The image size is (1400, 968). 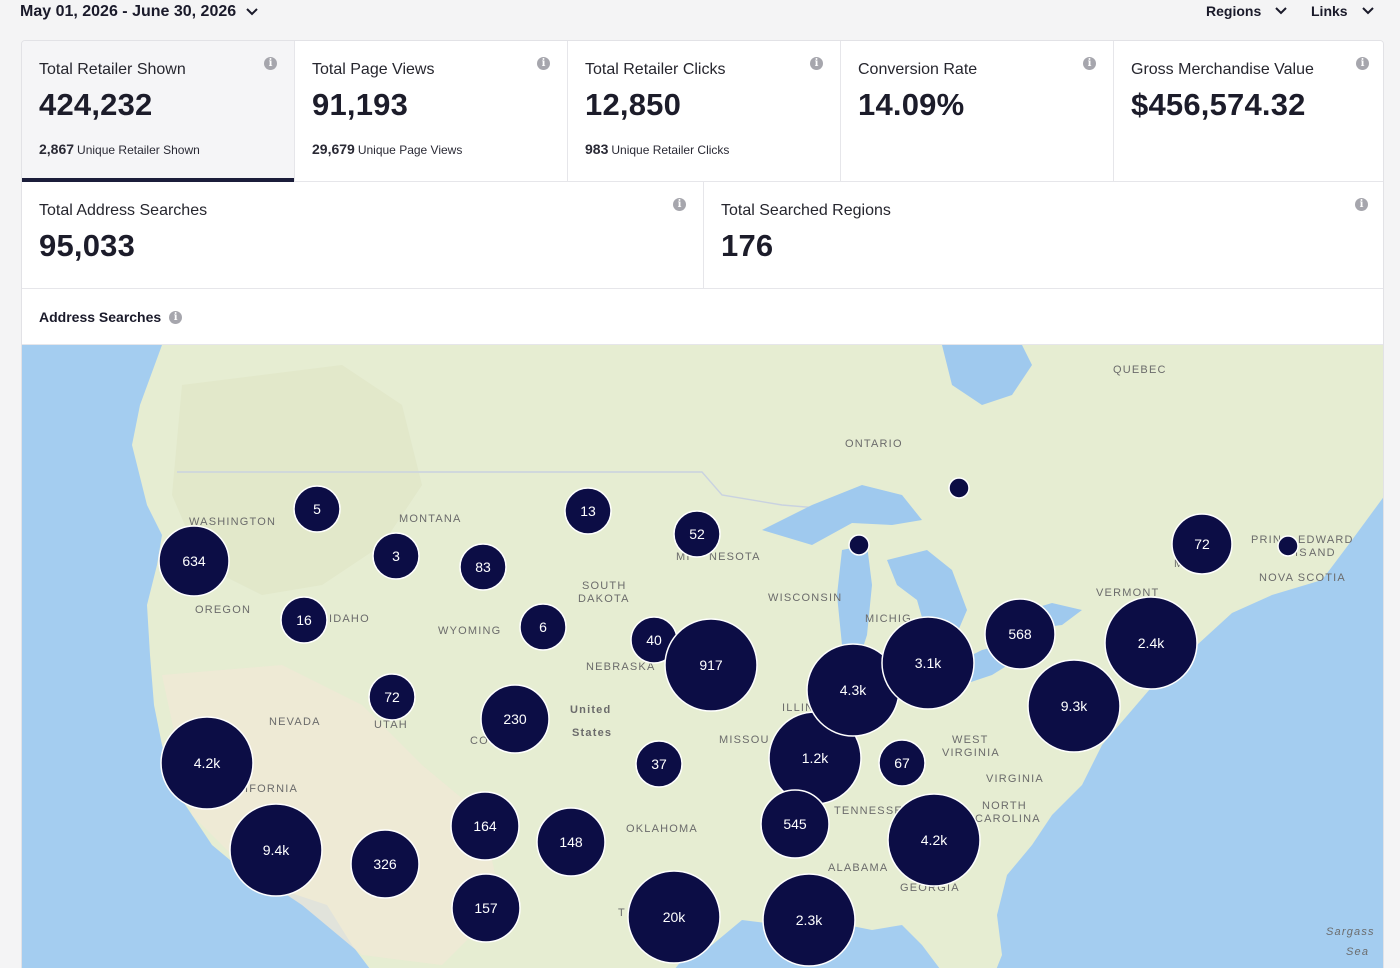 I want to click on map-title: Address Searches i, so click(x=111, y=317).